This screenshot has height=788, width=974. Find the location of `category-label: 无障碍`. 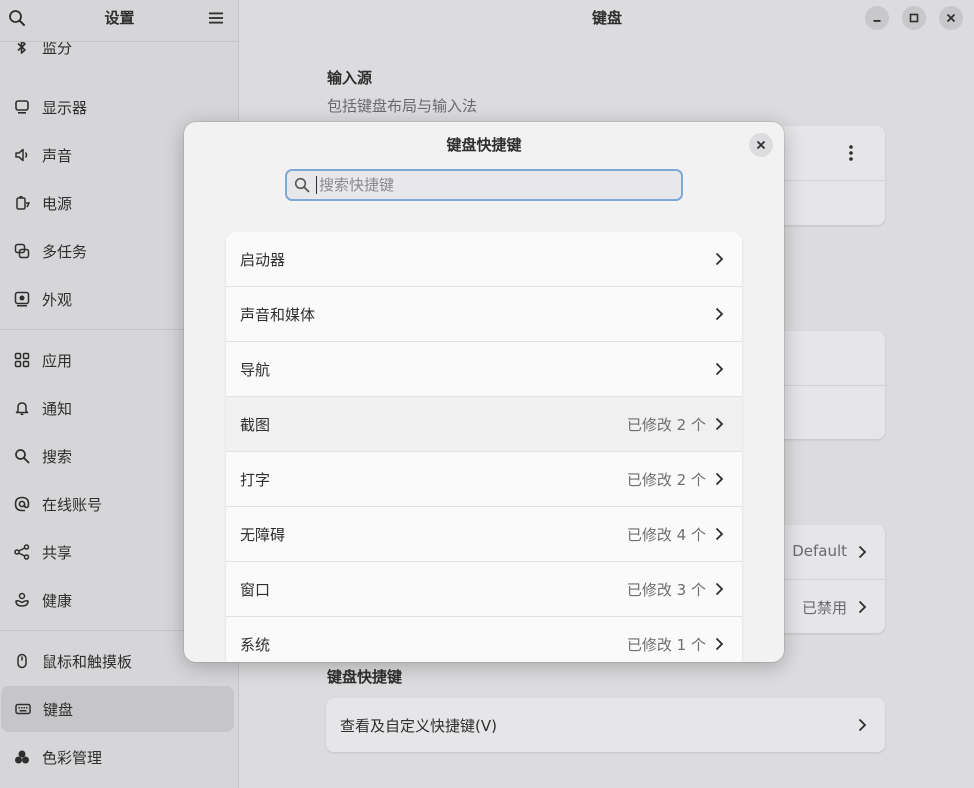

category-label: 无障碍 is located at coordinates (263, 534).